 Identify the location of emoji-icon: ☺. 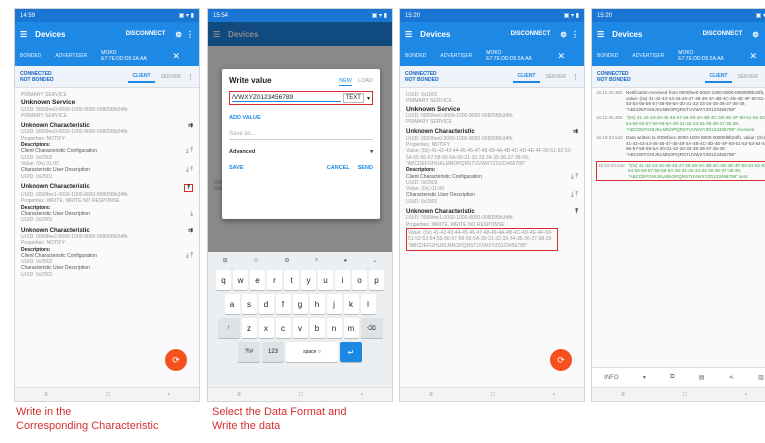
(256, 261).